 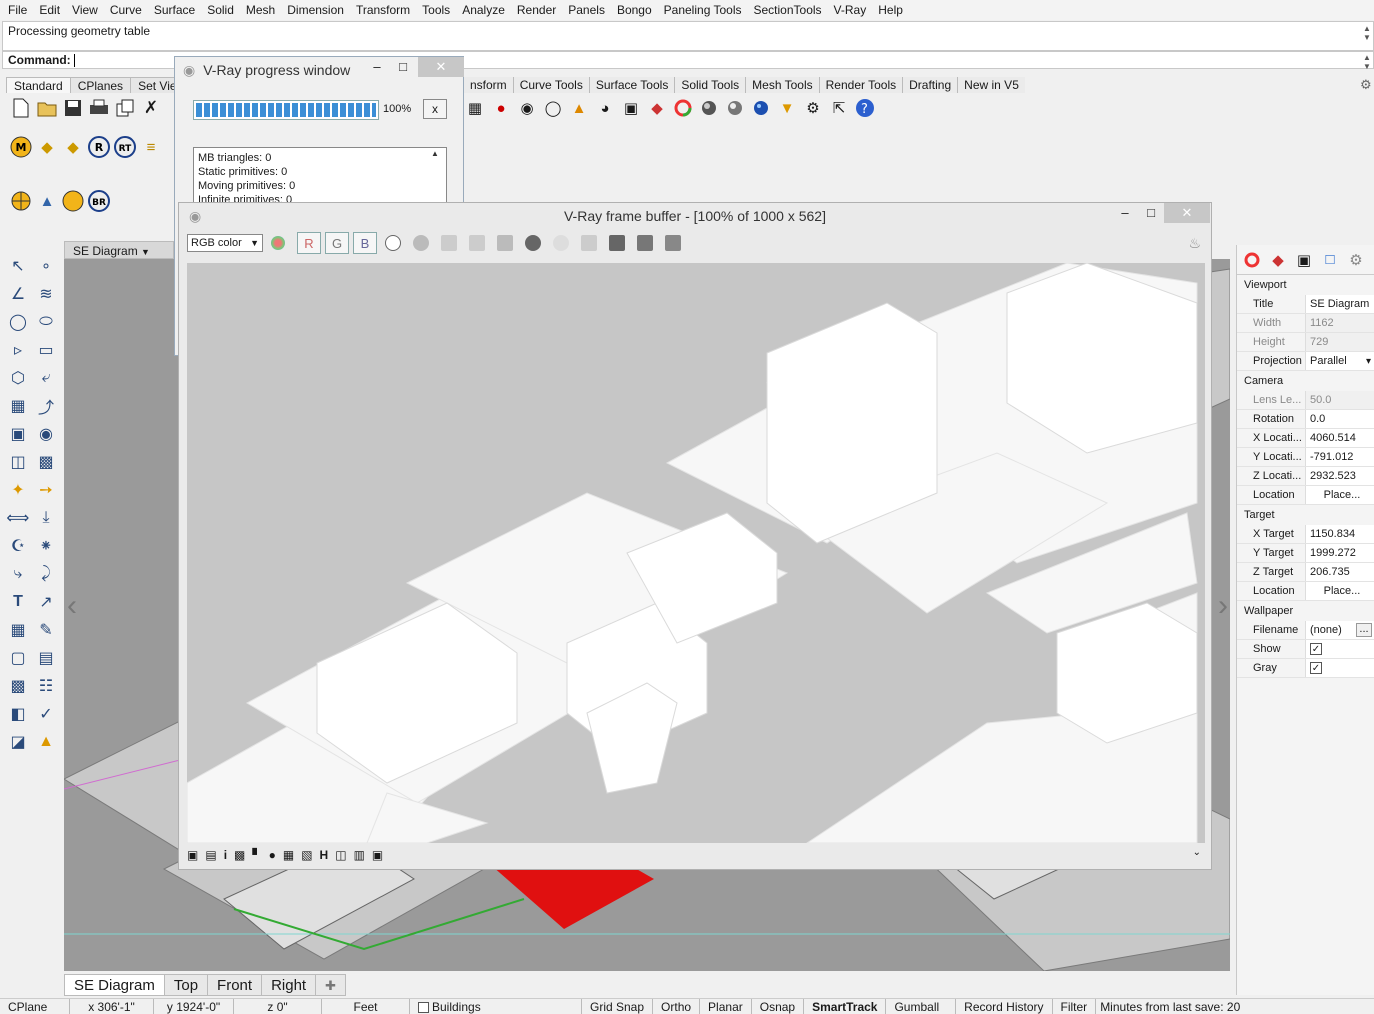 I want to click on split-icon: ⤸, so click(x=46, y=574).